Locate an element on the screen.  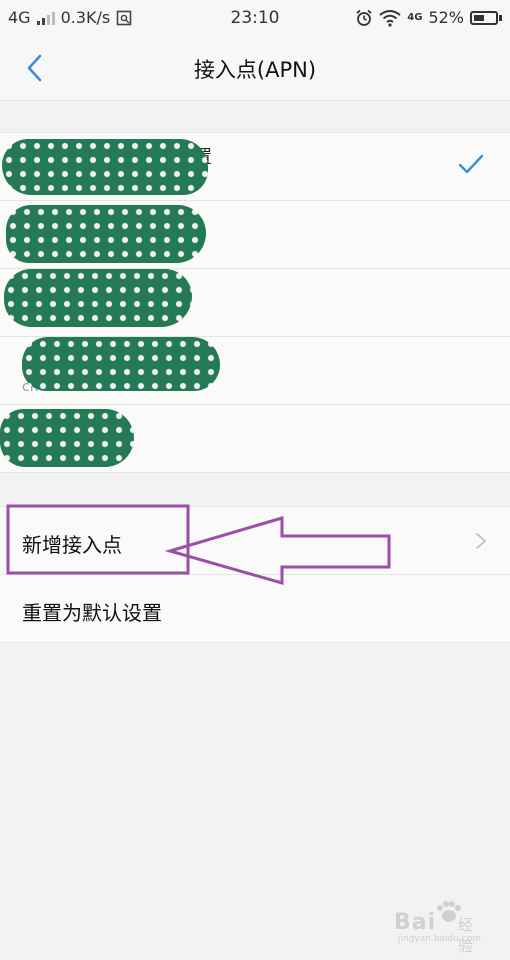
reset-default-label: 重置为默认设置 is located at coordinates (92, 613).